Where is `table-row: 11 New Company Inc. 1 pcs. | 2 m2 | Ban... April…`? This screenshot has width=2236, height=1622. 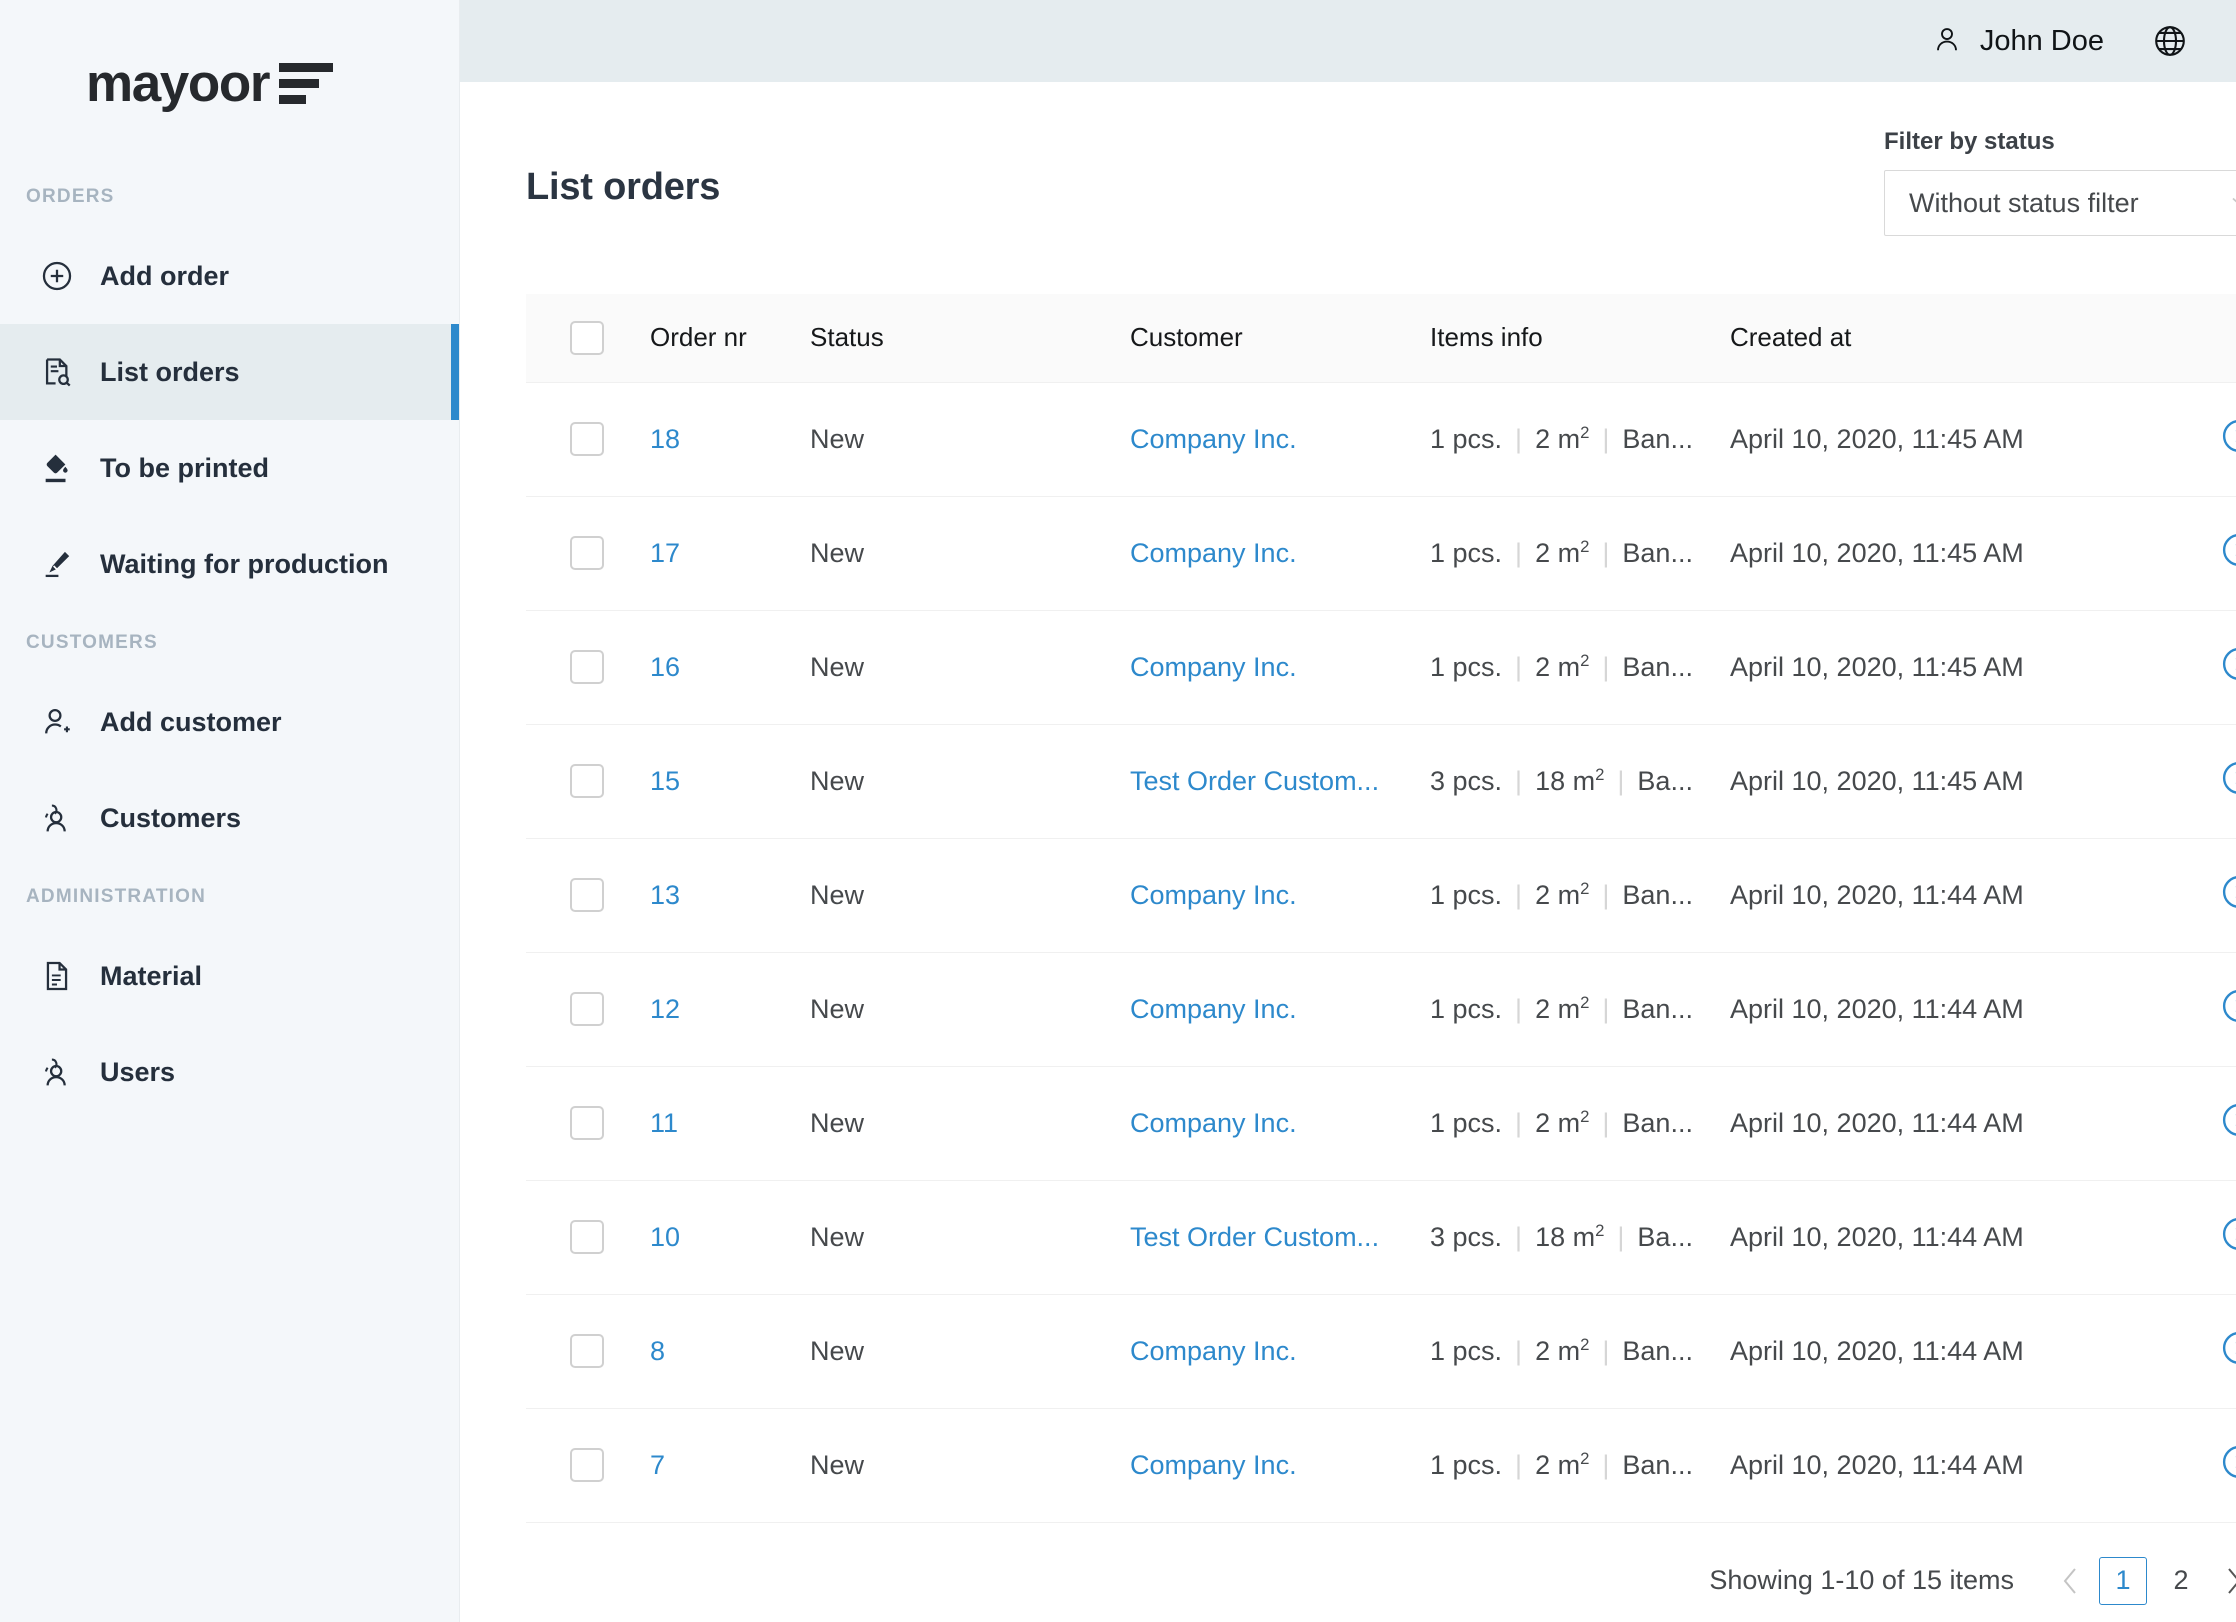
table-row: 11 New Company Inc. 1 pcs. | 2 m2 | Ban... April… is located at coordinates (1381, 1123).